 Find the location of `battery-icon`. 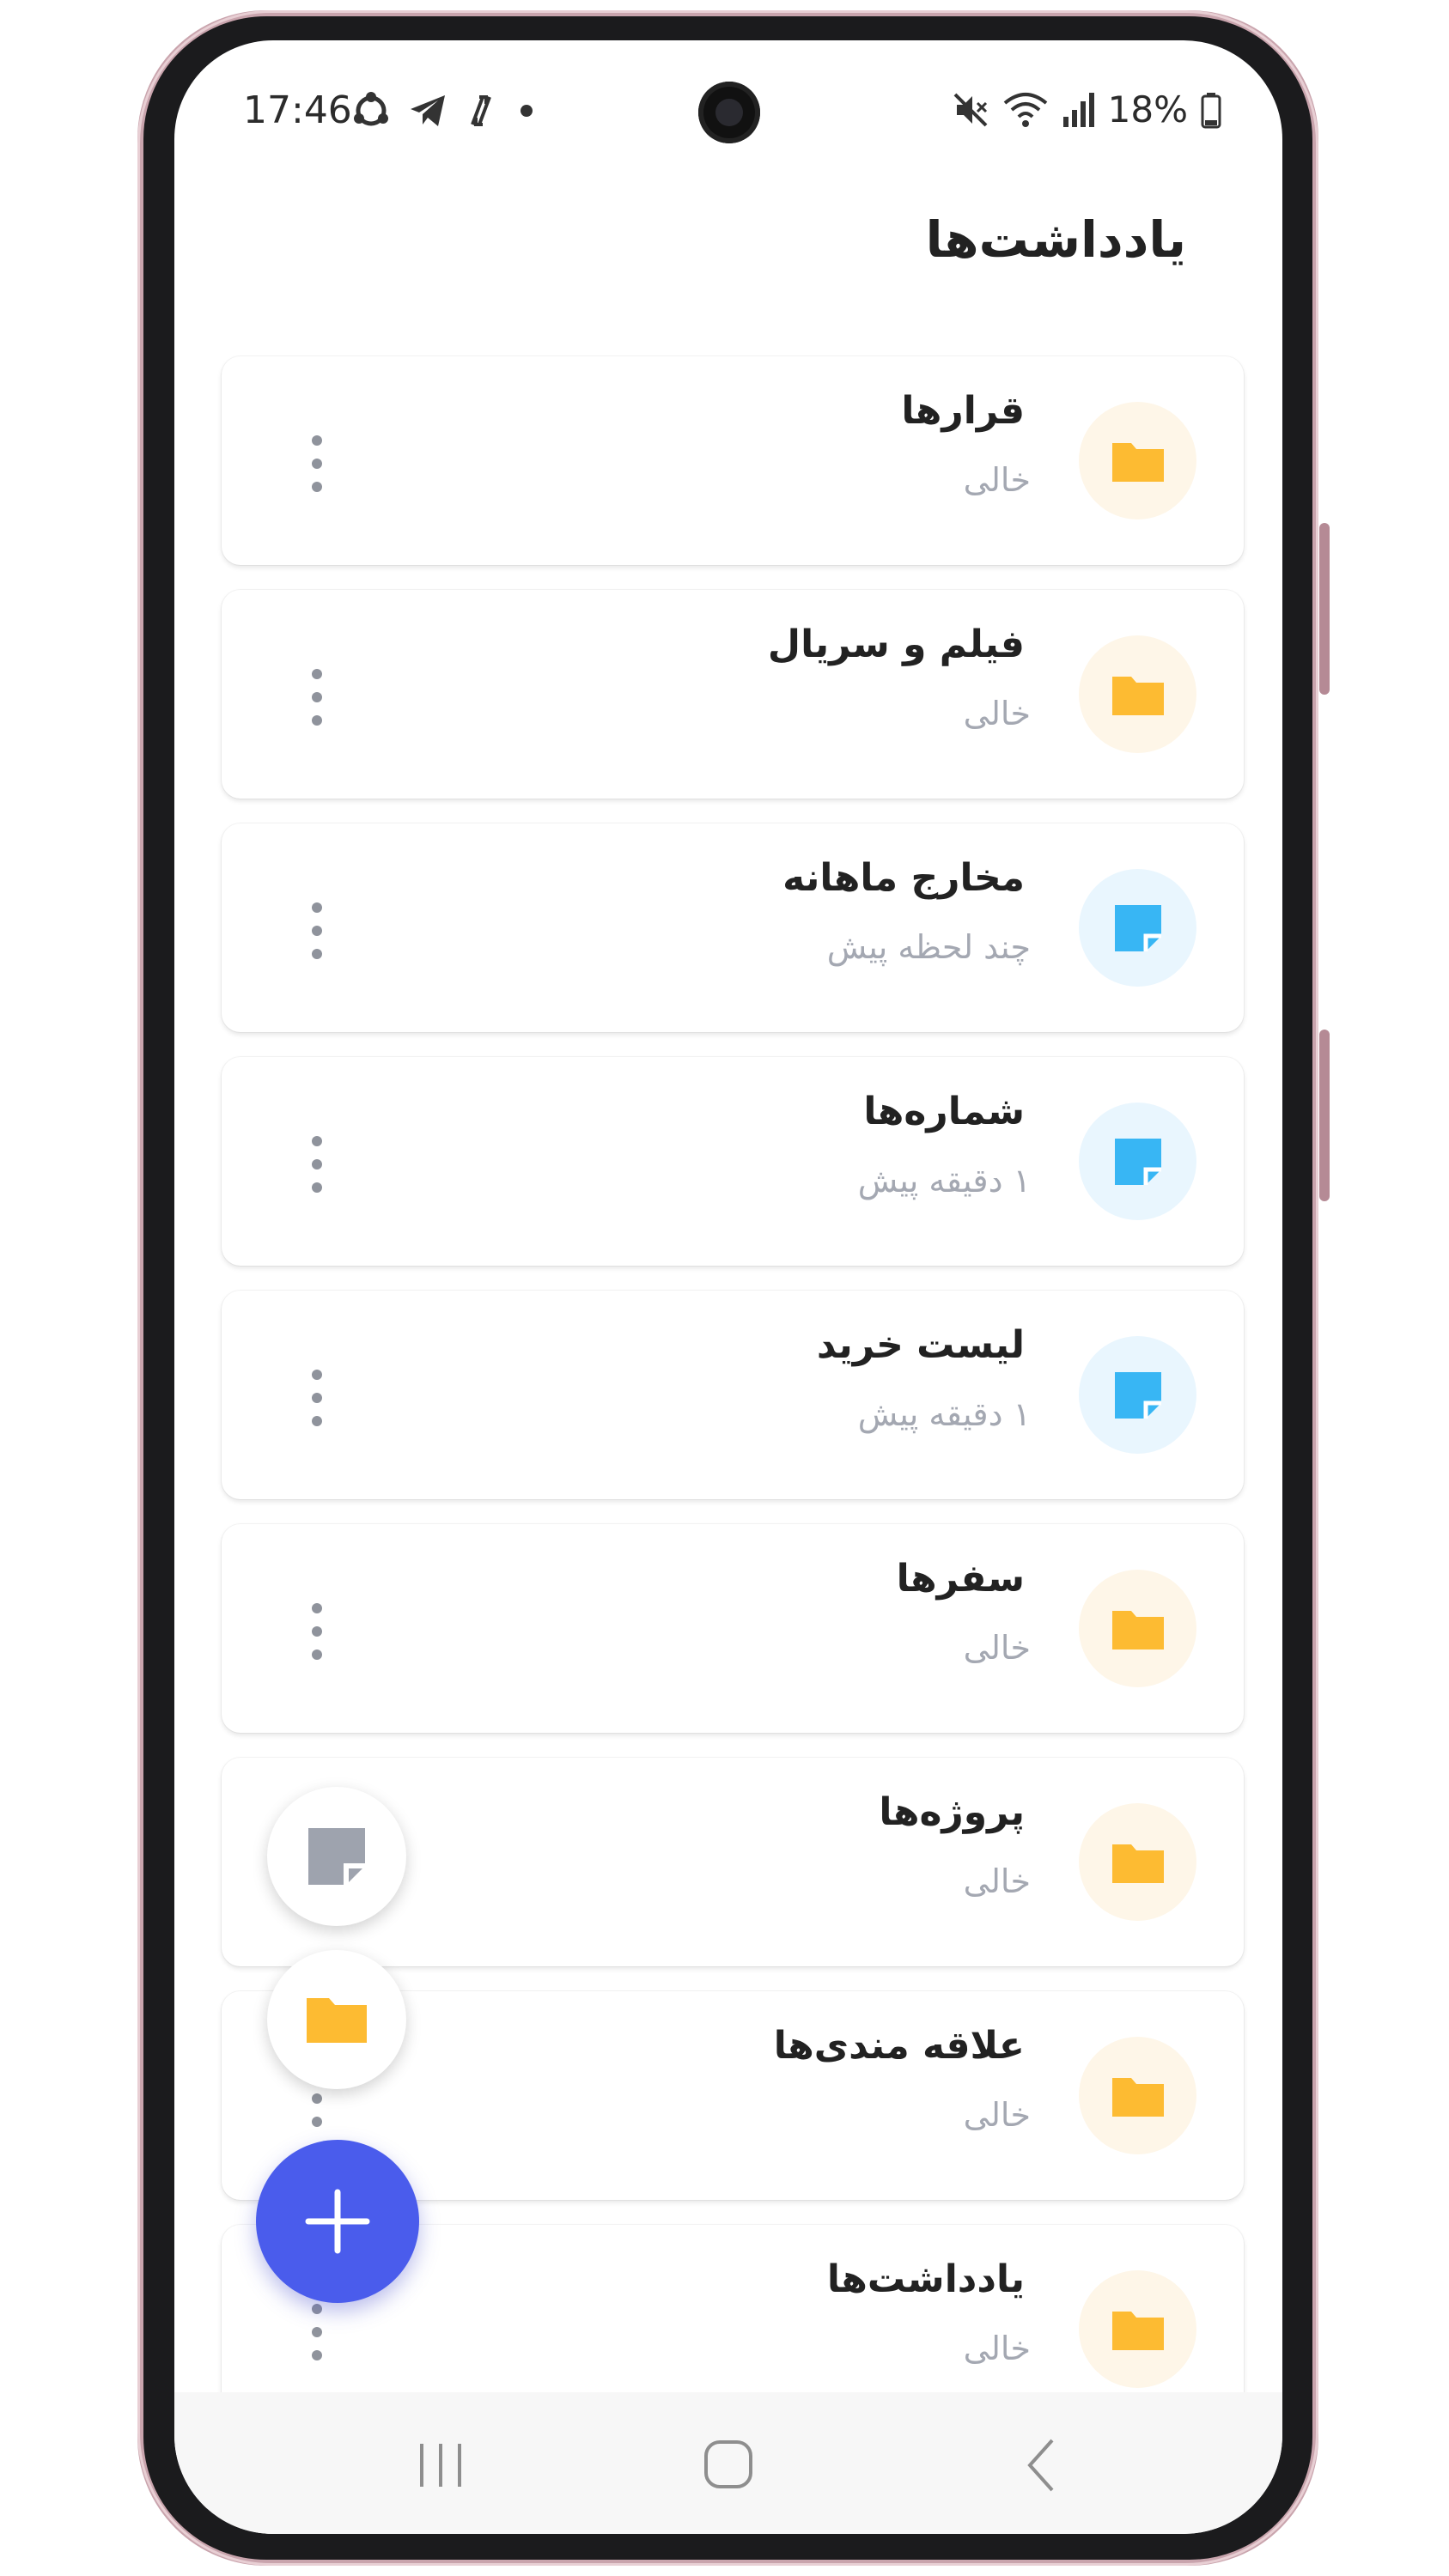

battery-icon is located at coordinates (1211, 110).